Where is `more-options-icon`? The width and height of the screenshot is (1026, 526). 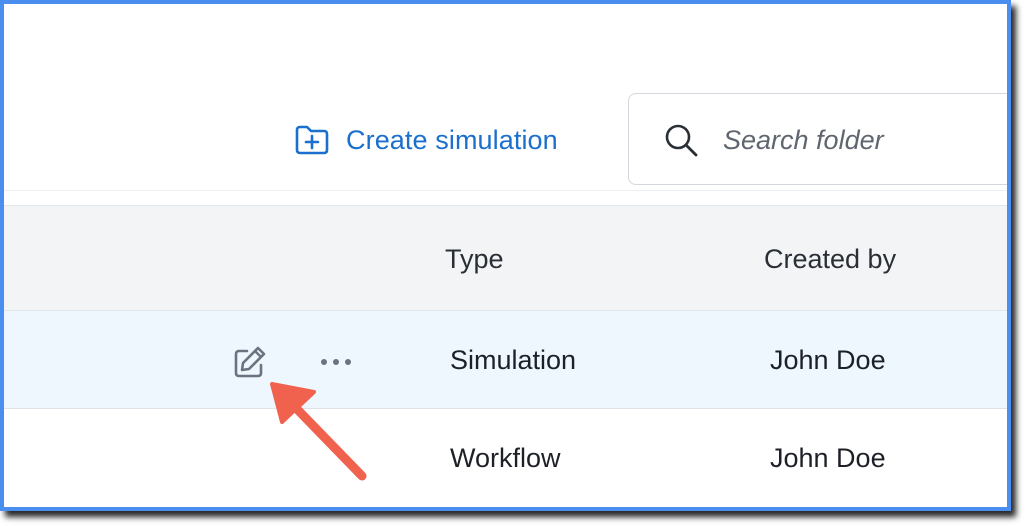 more-options-icon is located at coordinates (336, 362).